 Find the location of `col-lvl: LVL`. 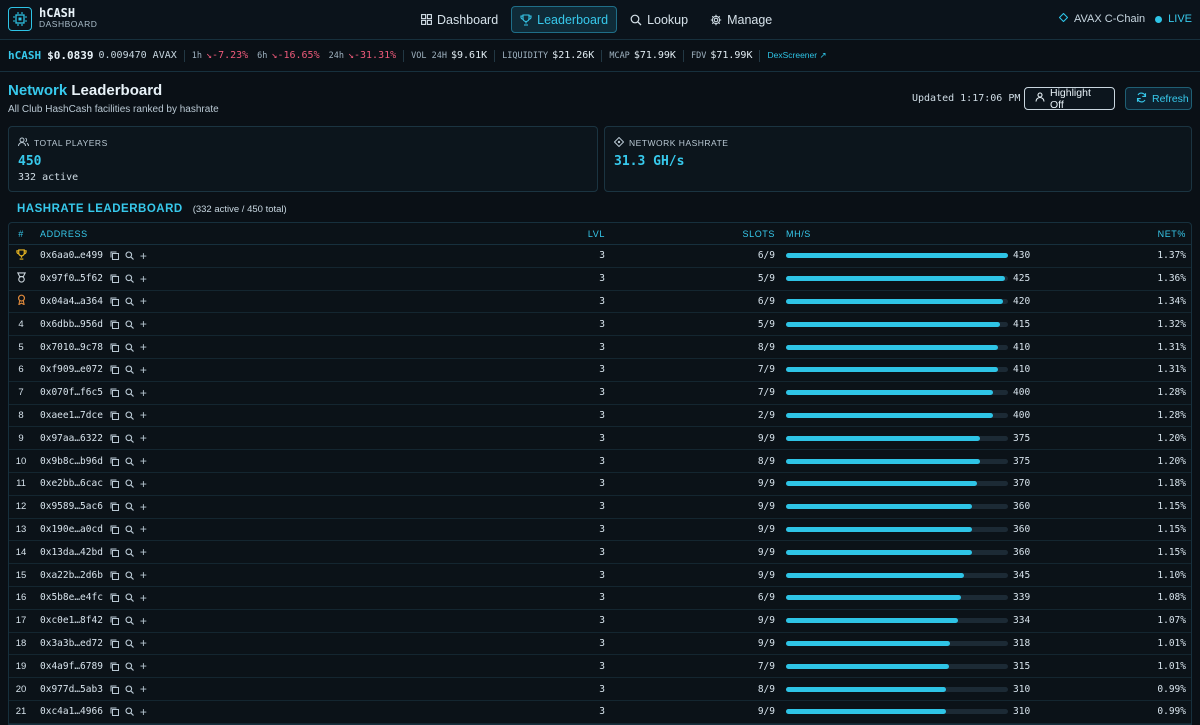

col-lvl: LVL is located at coordinates (587, 233).